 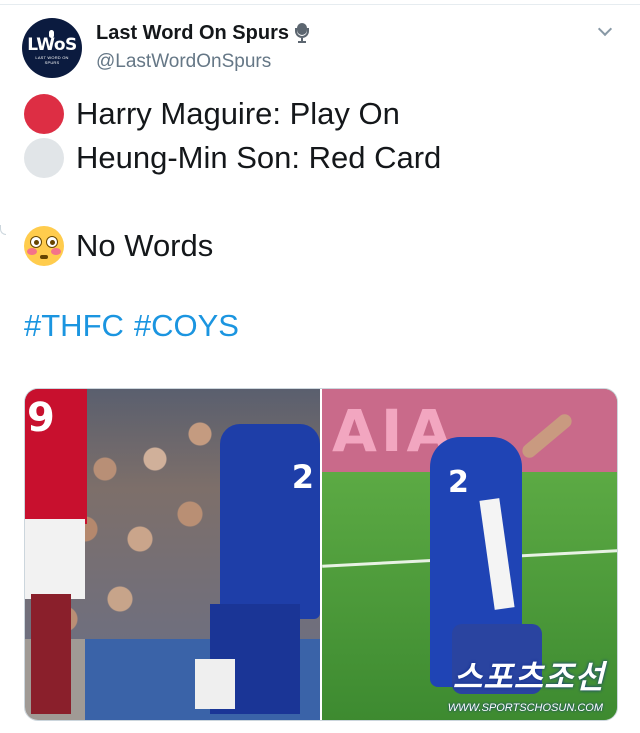 What do you see at coordinates (301, 33) in the screenshot?
I see `microphone-icon` at bounding box center [301, 33].